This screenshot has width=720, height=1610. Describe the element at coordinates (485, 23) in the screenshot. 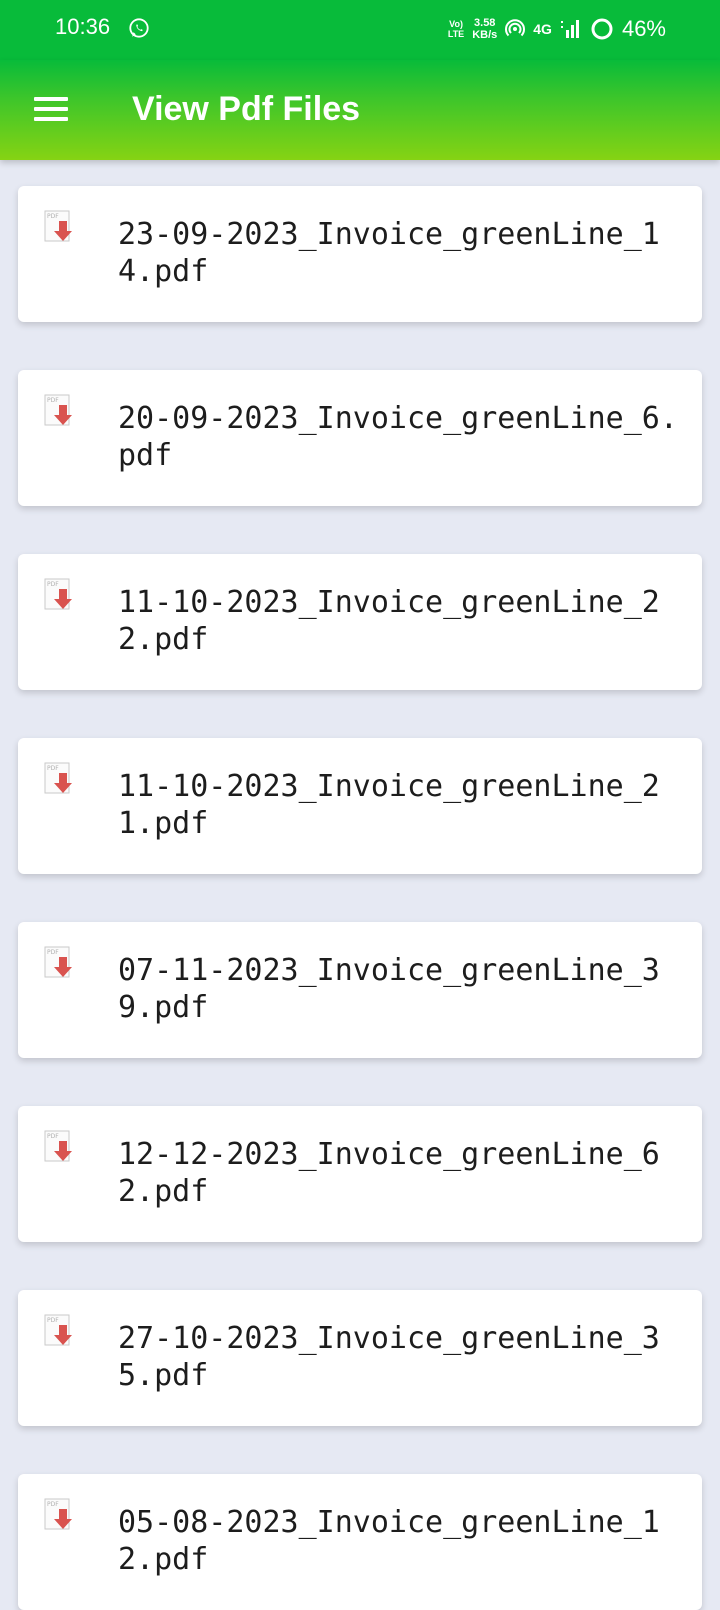

I see `speed-value: 3.58` at that location.